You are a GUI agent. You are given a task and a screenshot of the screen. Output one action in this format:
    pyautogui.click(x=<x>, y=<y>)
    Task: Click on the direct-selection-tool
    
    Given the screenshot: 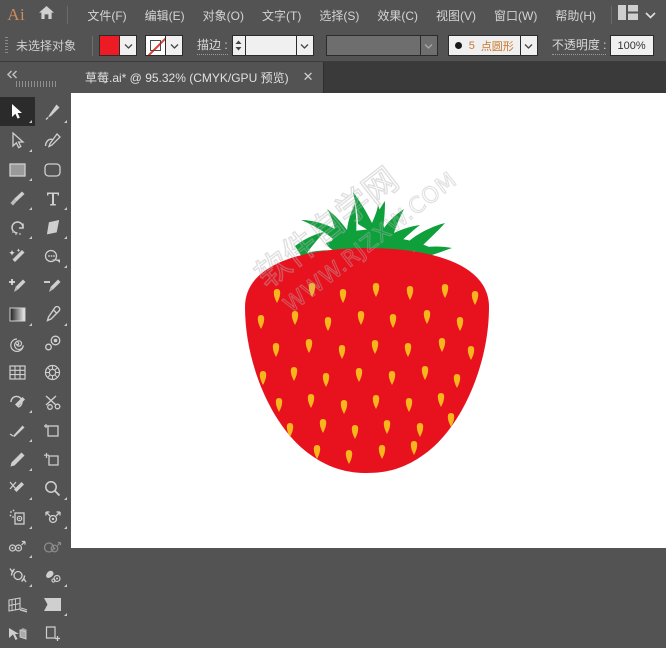 What is the action you would take?
    pyautogui.click(x=17, y=140)
    